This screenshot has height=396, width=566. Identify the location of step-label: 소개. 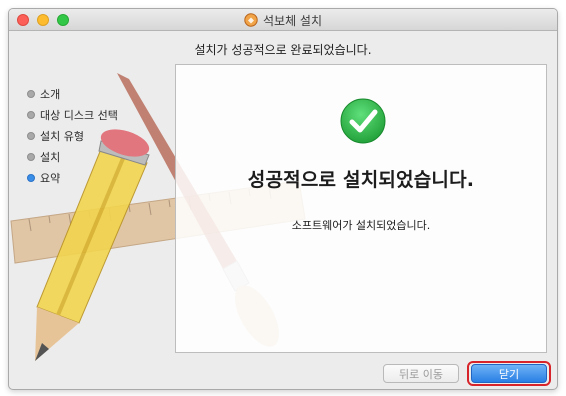
(50, 94).